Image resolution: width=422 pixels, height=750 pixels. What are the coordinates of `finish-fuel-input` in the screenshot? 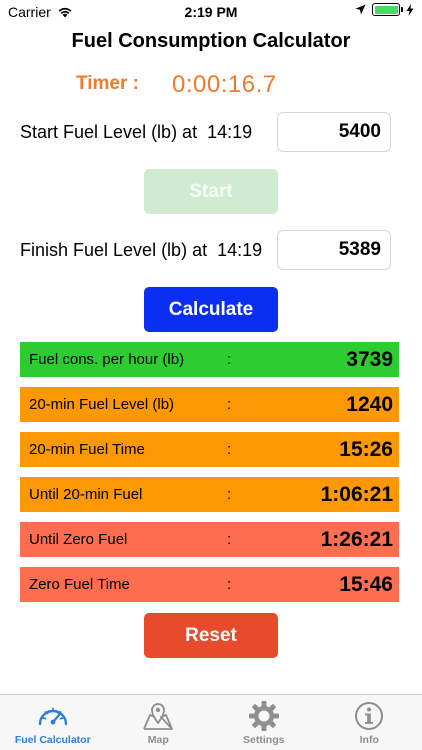 It's located at (334, 250).